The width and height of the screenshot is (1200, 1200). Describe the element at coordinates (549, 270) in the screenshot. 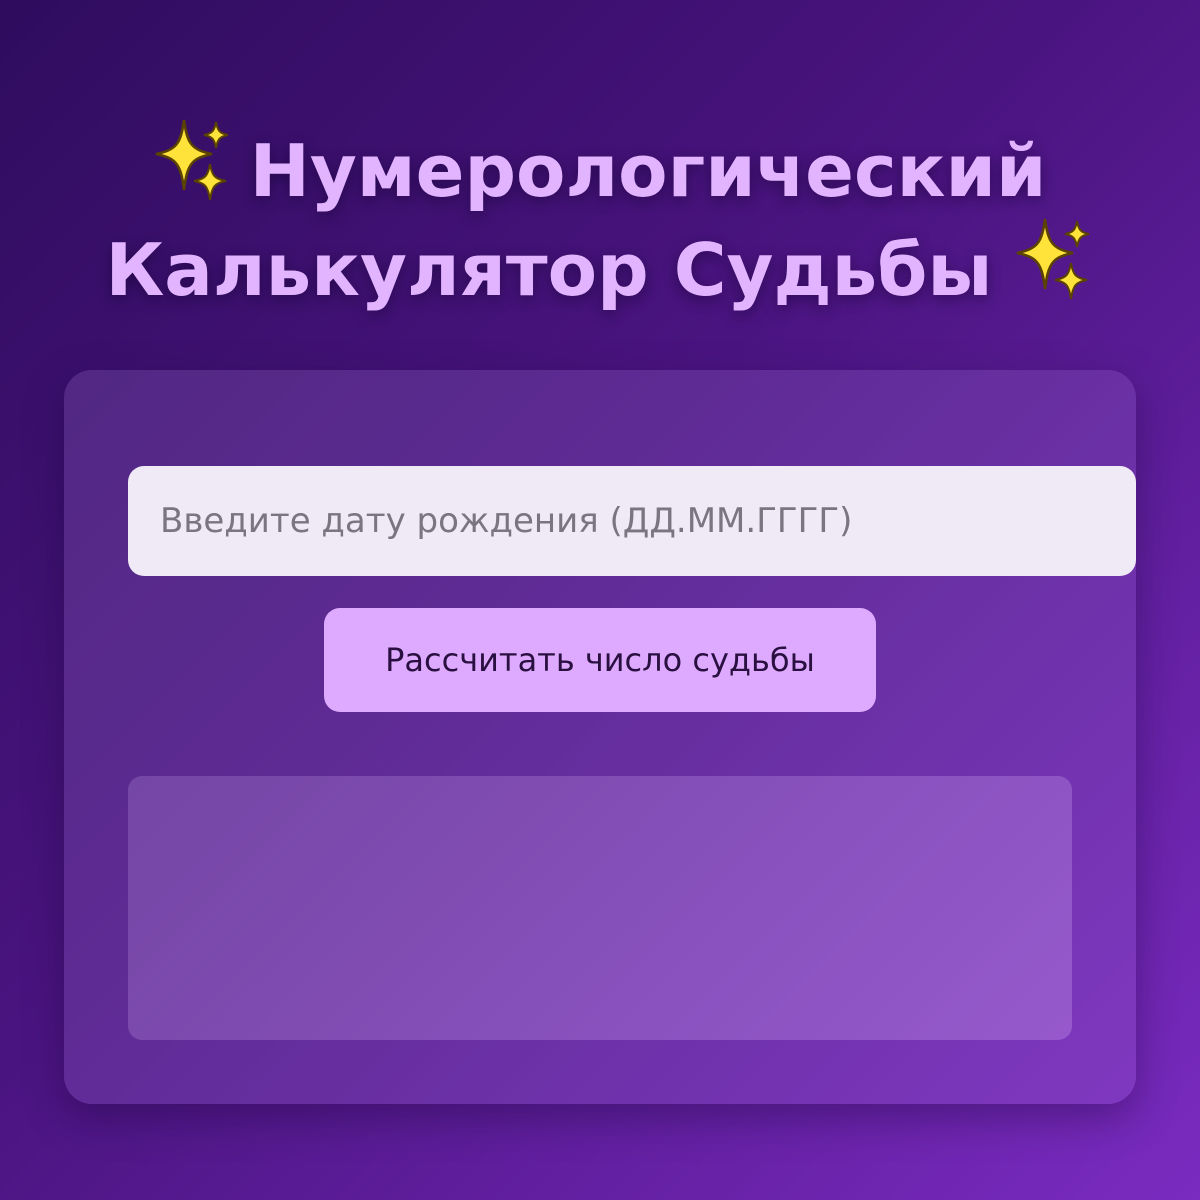

I see `title-text-2: Калькулятор Судьбы` at that location.